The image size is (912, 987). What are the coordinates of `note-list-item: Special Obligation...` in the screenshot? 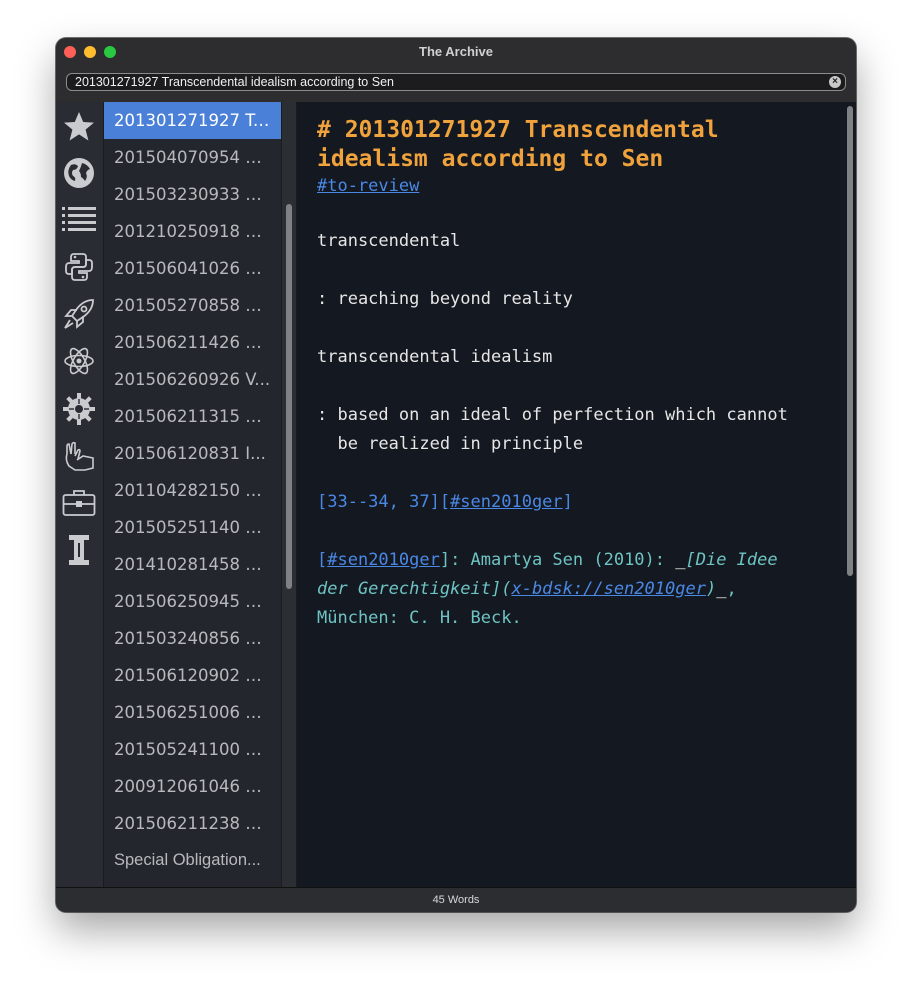 It's located at (192, 860).